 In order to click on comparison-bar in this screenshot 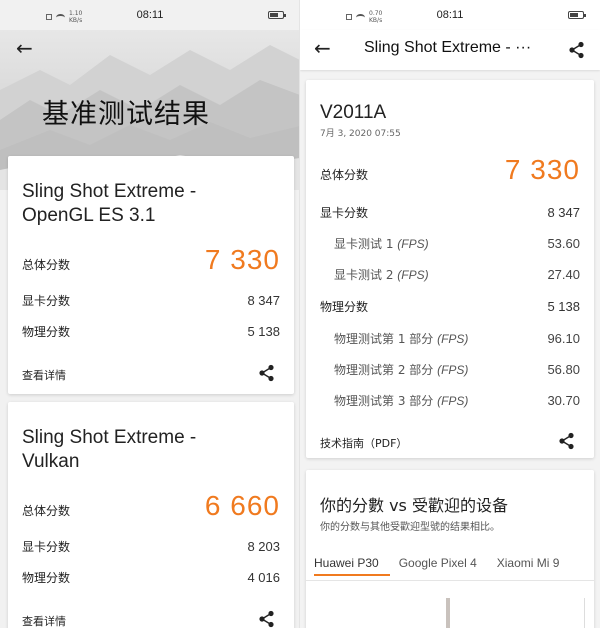, I will do `click(448, 613)`.